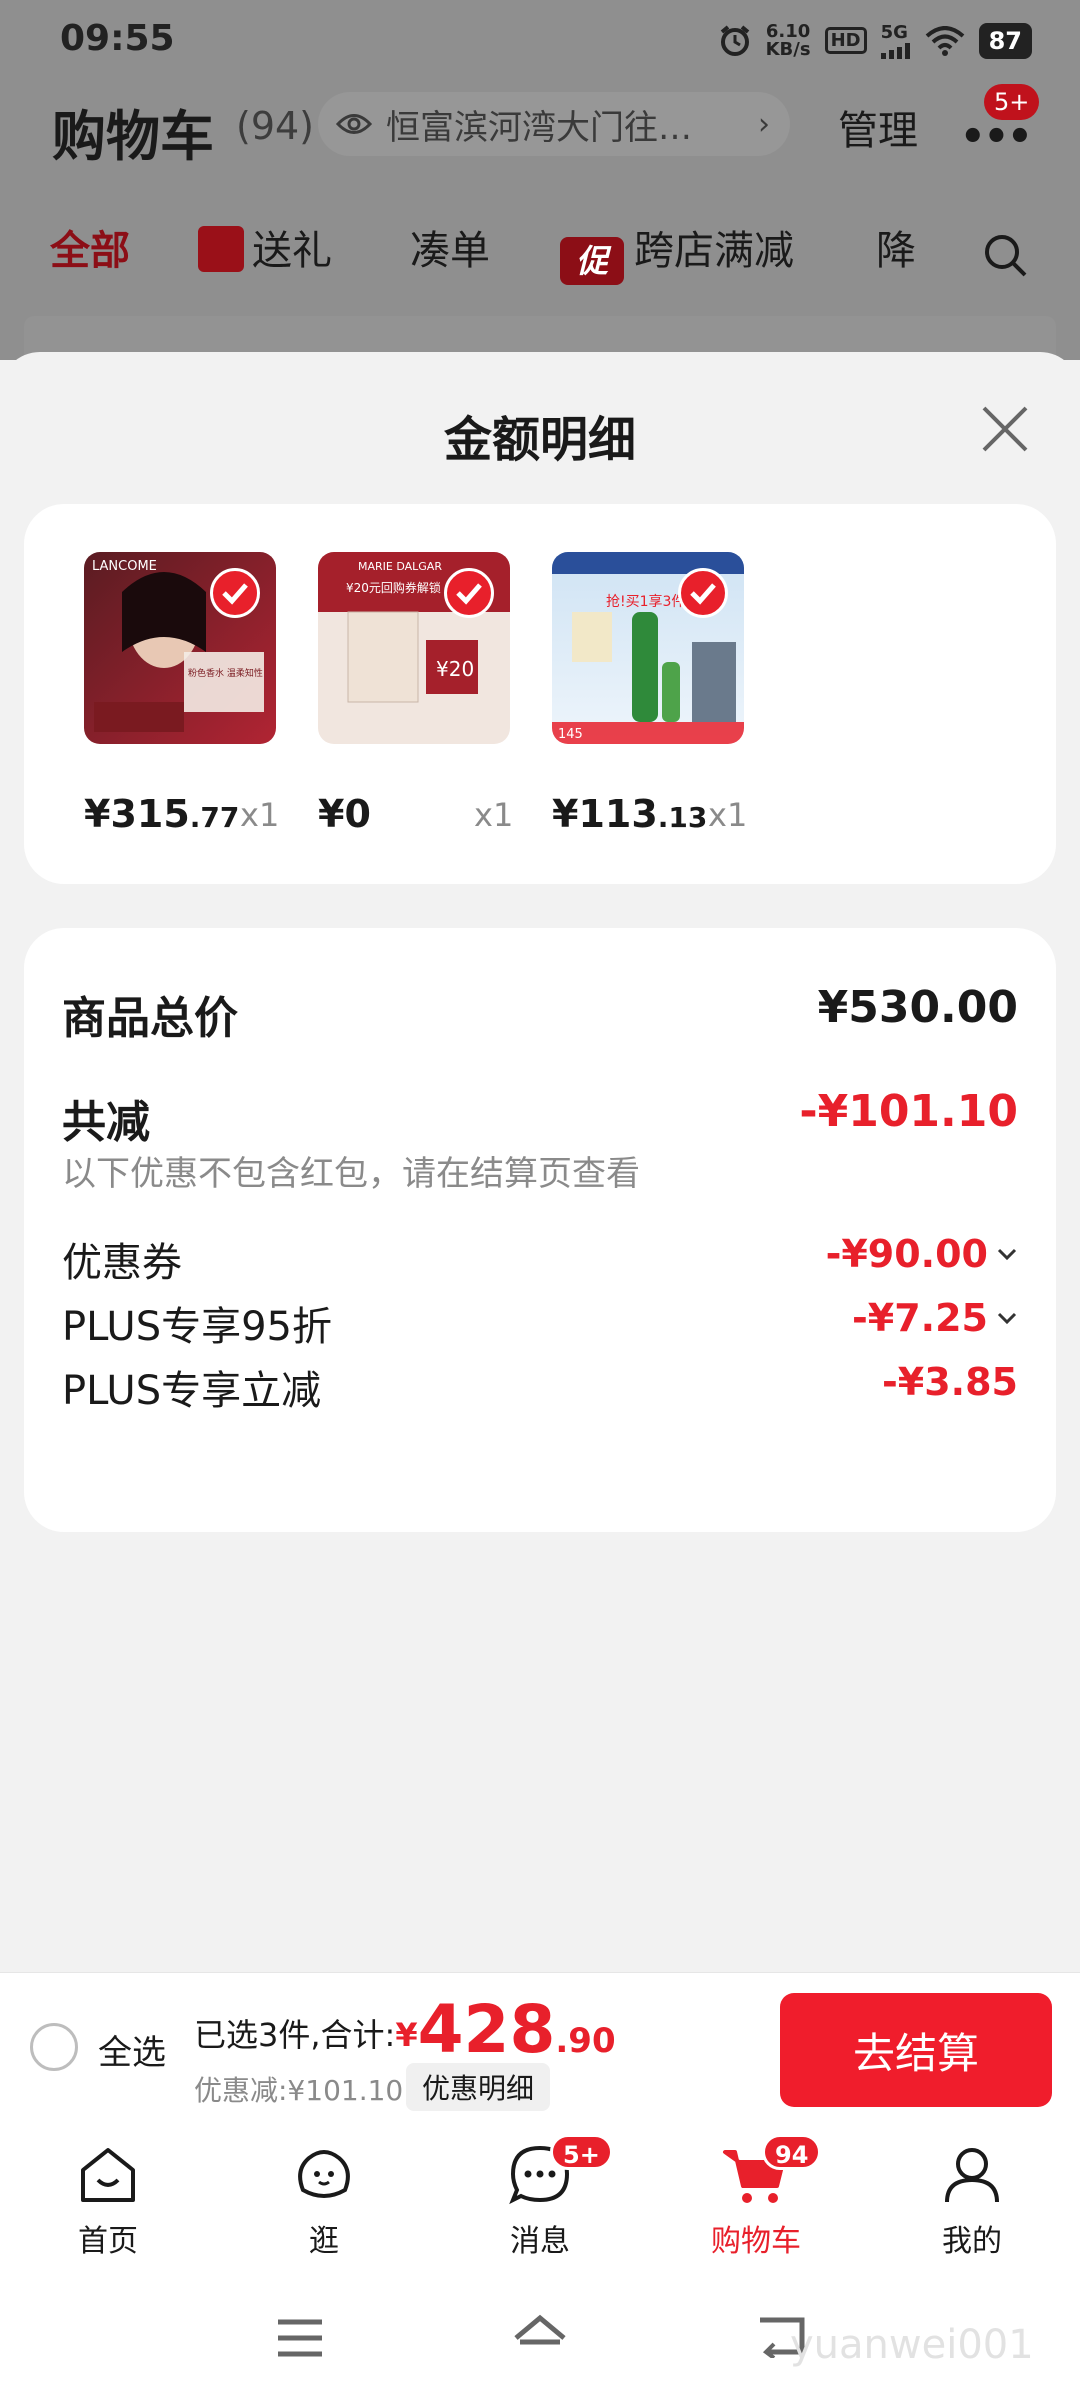 This screenshot has width=1080, height=2400. What do you see at coordinates (299, 2090) in the screenshot?
I see `discount-summary: 优惠减:¥101.10` at bounding box center [299, 2090].